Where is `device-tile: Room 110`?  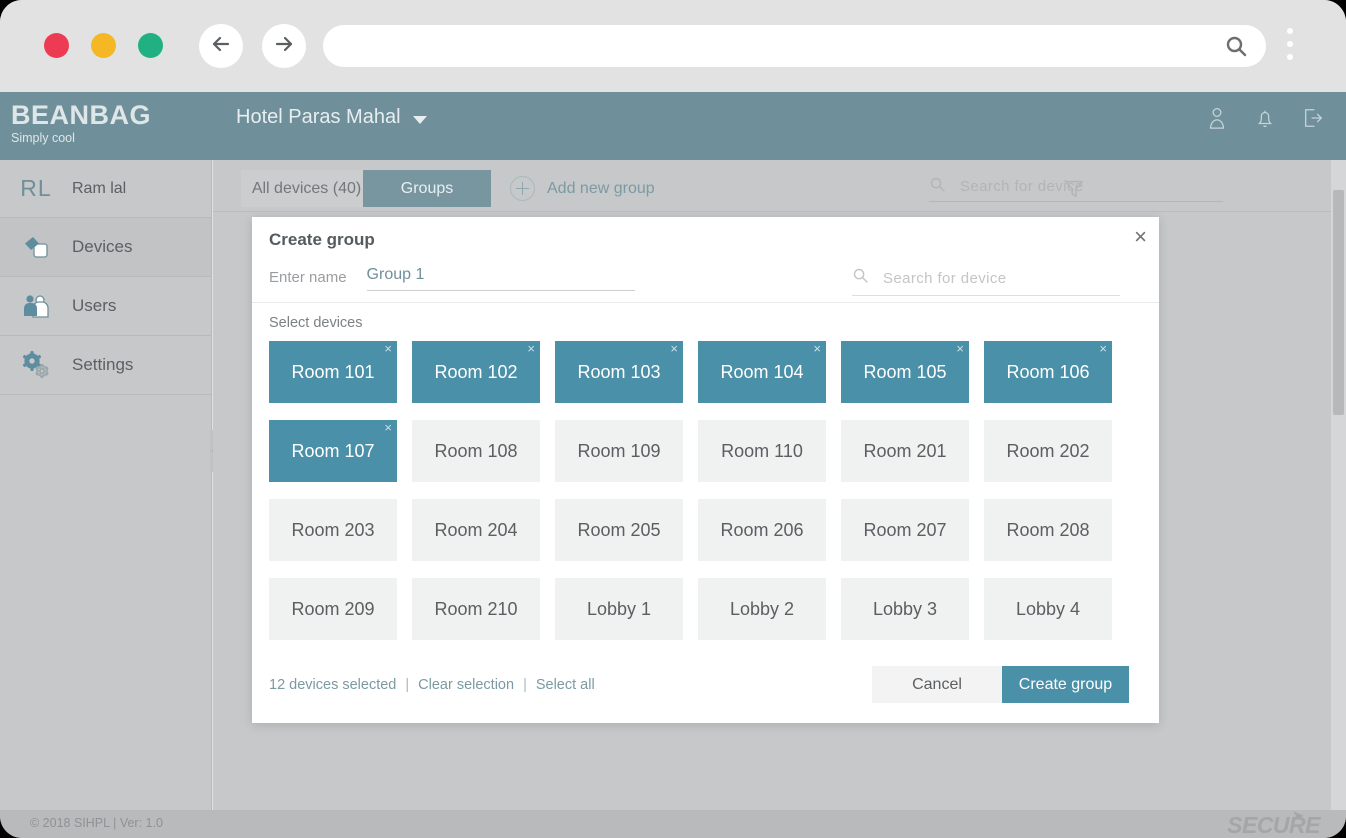
device-tile: Room 110 is located at coordinates (762, 451).